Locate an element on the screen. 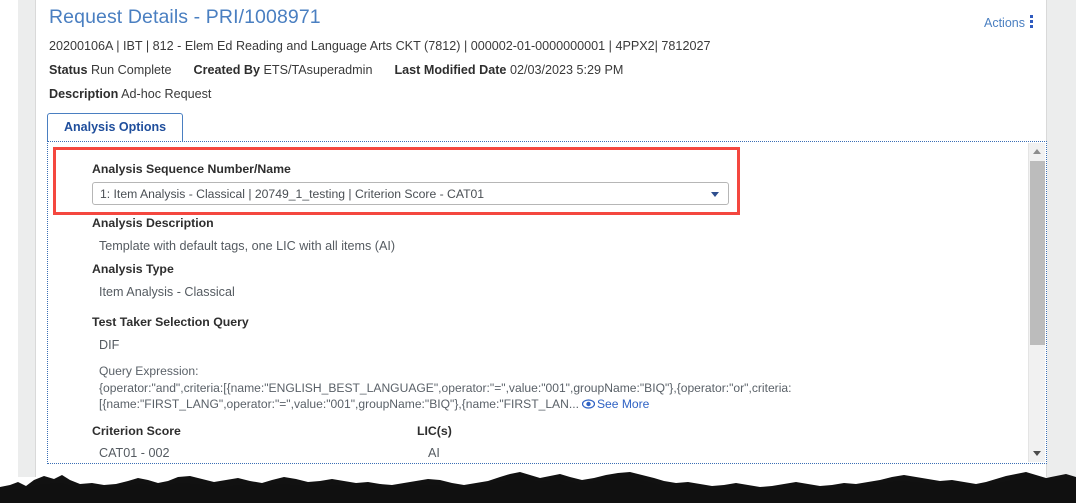  tab-strip: Analysis Options is located at coordinates (540, 127).